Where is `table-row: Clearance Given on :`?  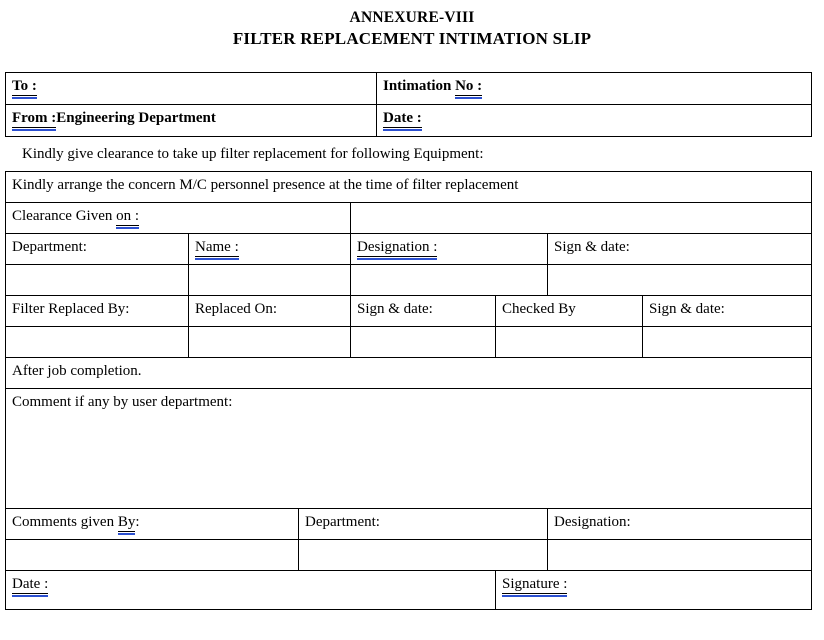 table-row: Clearance Given on : is located at coordinates (409, 218).